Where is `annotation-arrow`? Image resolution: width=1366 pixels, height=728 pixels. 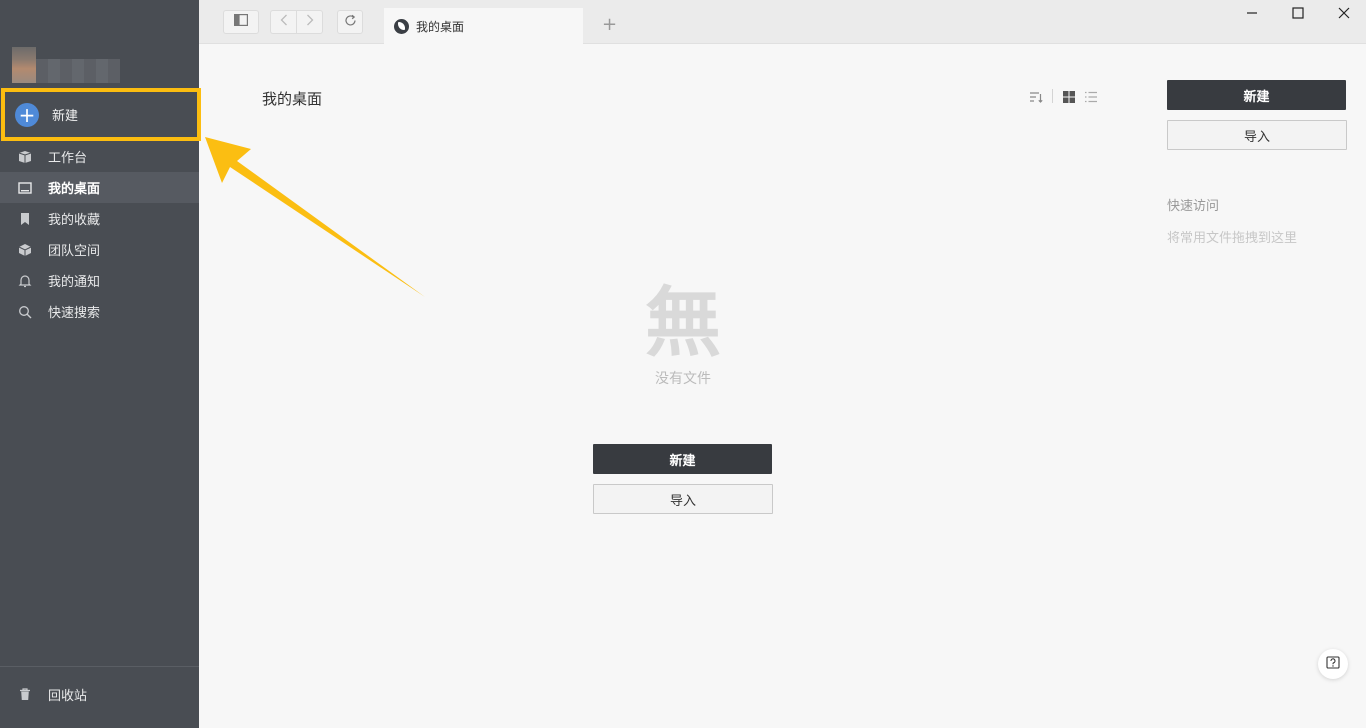
annotation-arrow is located at coordinates (315, 217).